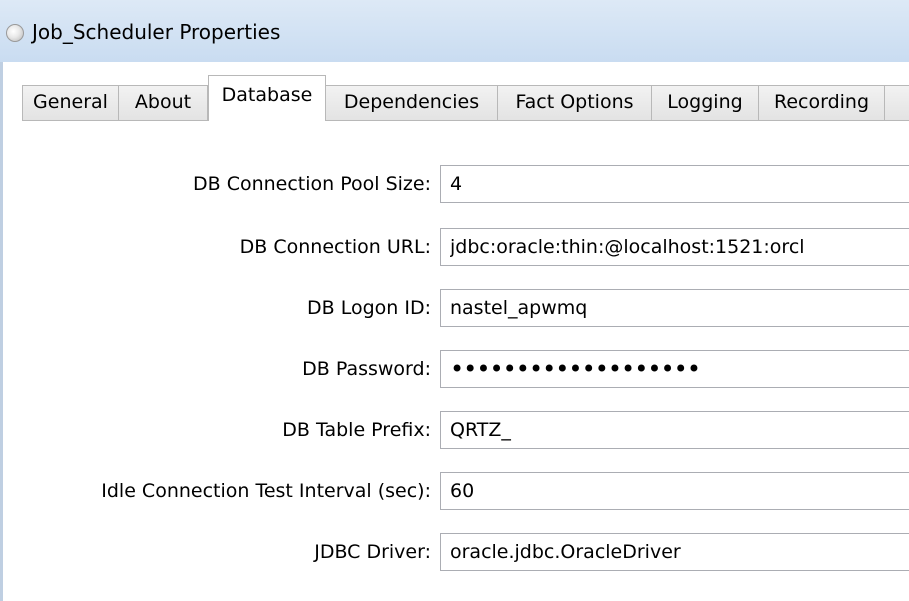  What do you see at coordinates (674, 369) in the screenshot?
I see `password-input` at bounding box center [674, 369].